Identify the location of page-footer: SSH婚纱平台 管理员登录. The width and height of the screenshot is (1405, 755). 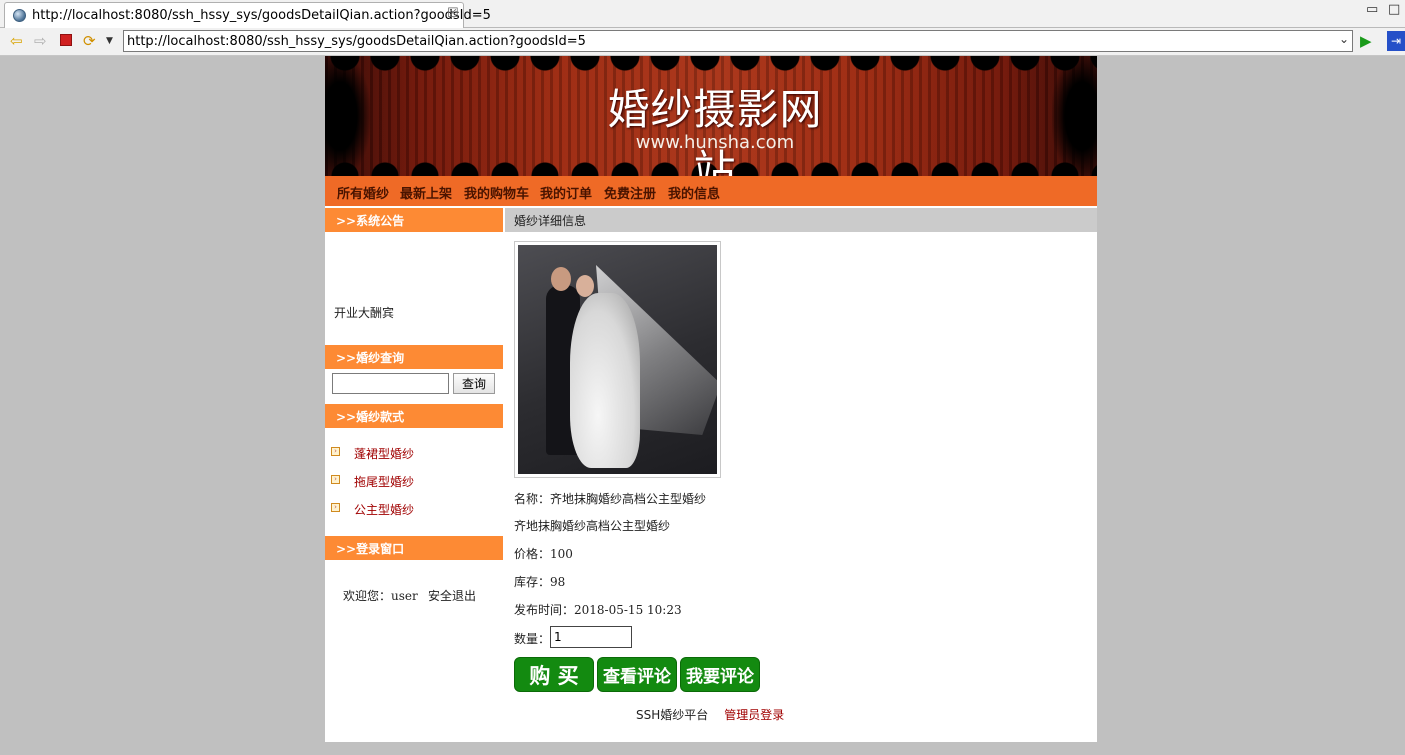
(710, 714).